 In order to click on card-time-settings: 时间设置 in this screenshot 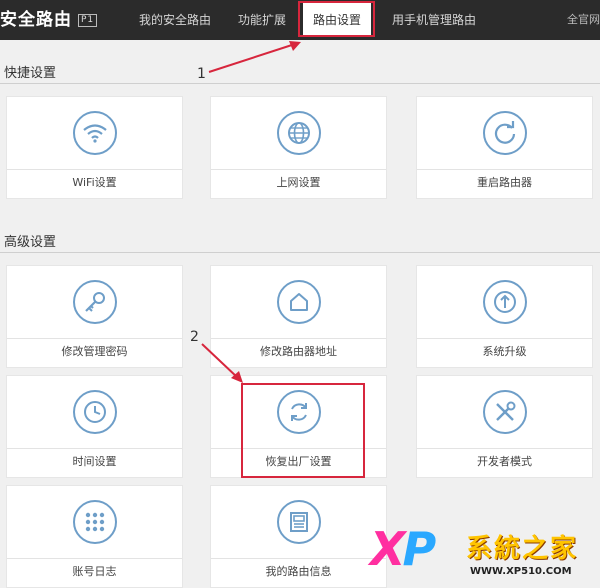, I will do `click(94, 426)`.